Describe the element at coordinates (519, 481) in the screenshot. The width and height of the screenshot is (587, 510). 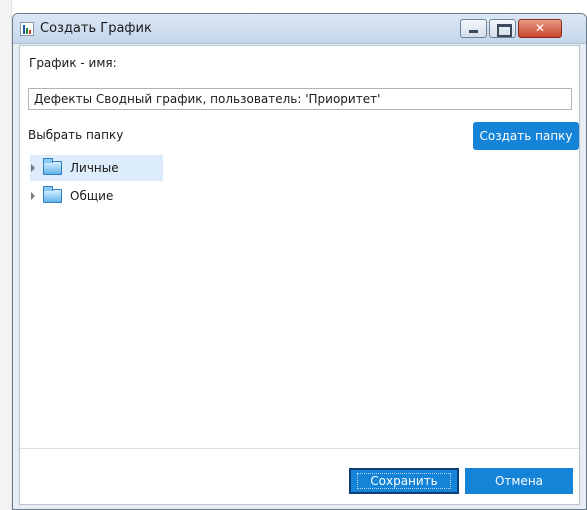
I see `cancel-button: Отмена` at that location.